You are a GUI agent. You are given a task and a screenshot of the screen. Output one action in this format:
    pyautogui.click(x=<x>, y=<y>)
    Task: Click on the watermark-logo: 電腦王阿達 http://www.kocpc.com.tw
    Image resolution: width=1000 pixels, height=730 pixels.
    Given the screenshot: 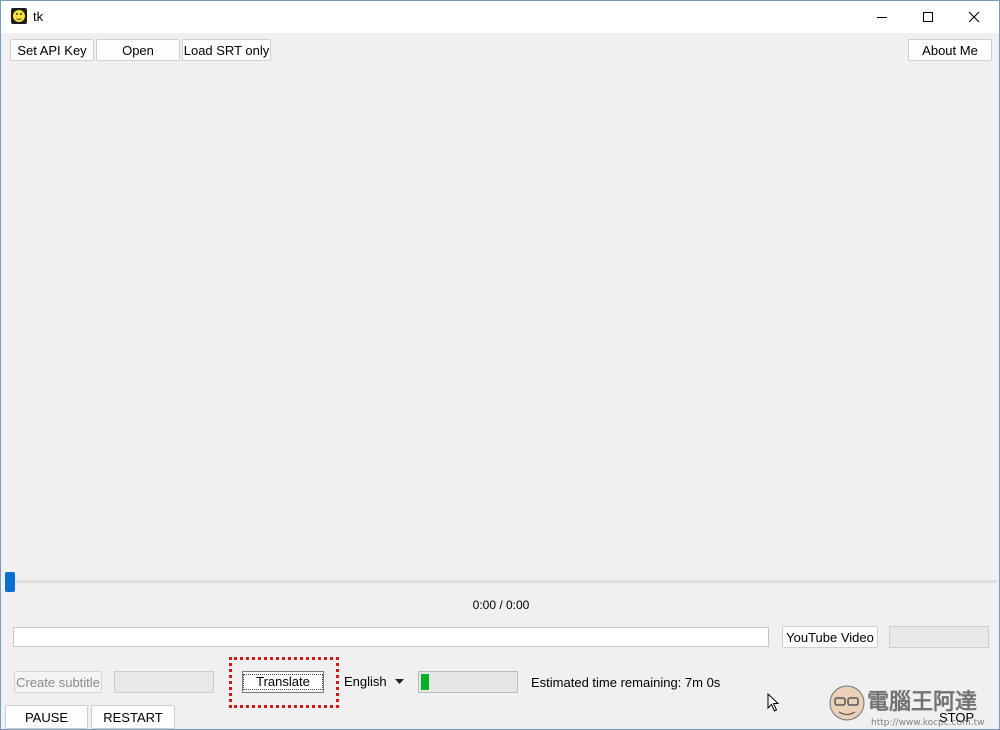 What is the action you would take?
    pyautogui.click(x=912, y=705)
    